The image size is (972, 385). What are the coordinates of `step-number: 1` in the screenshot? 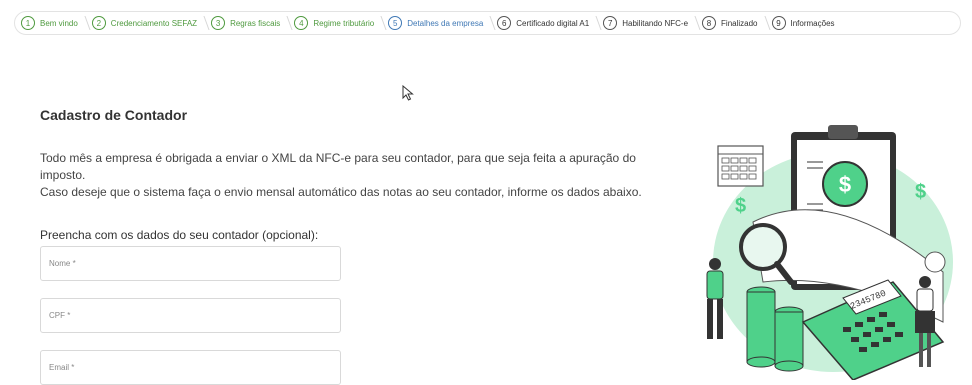 It's located at (28, 23).